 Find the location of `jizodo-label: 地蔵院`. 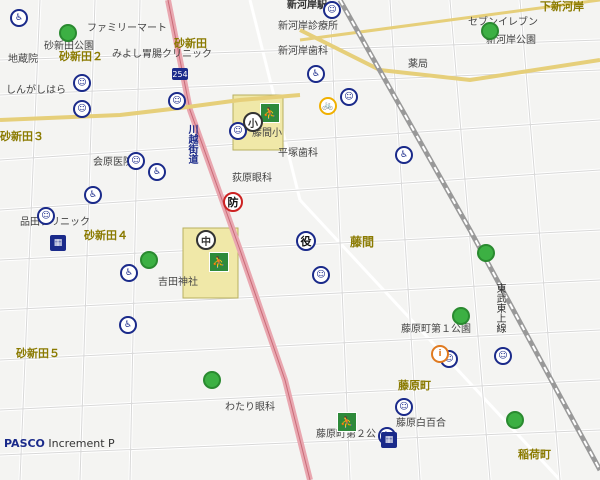

jizodo-label: 地蔵院 is located at coordinates (23, 59).